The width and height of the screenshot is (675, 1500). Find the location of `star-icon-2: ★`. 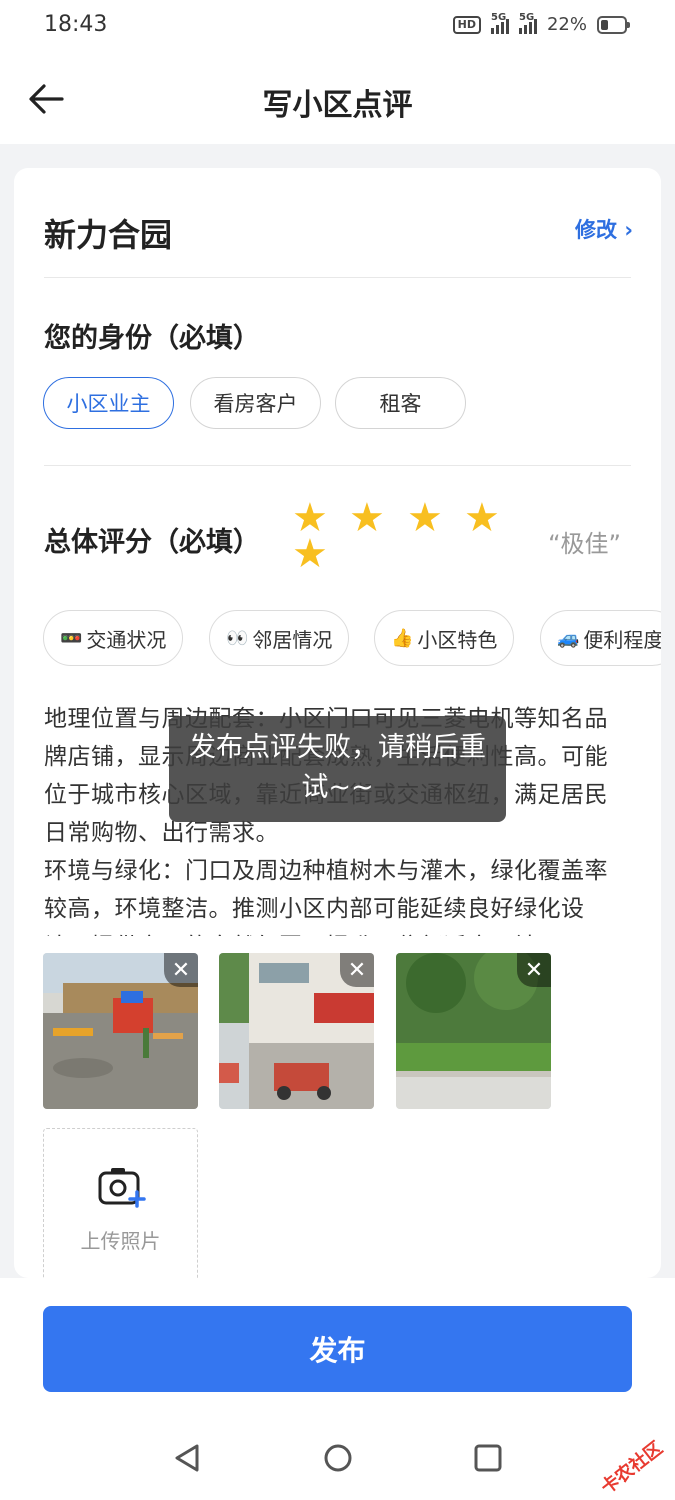

star-icon-2: ★ is located at coordinates (367, 518).